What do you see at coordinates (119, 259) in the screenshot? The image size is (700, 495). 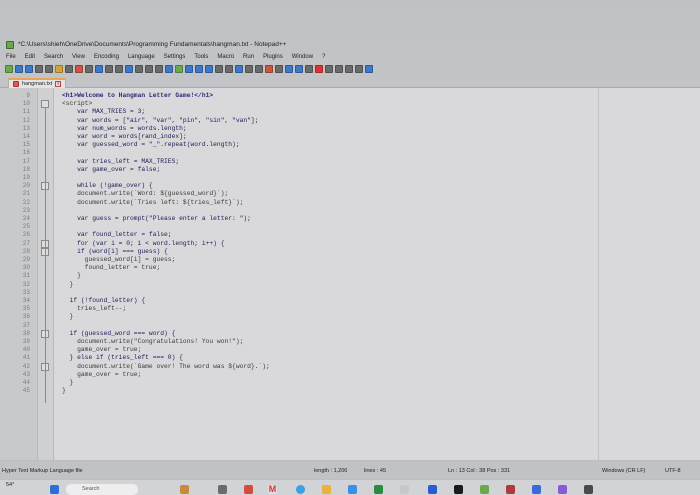 I see `code-line: guessed_word[i] = guess;` at bounding box center [119, 259].